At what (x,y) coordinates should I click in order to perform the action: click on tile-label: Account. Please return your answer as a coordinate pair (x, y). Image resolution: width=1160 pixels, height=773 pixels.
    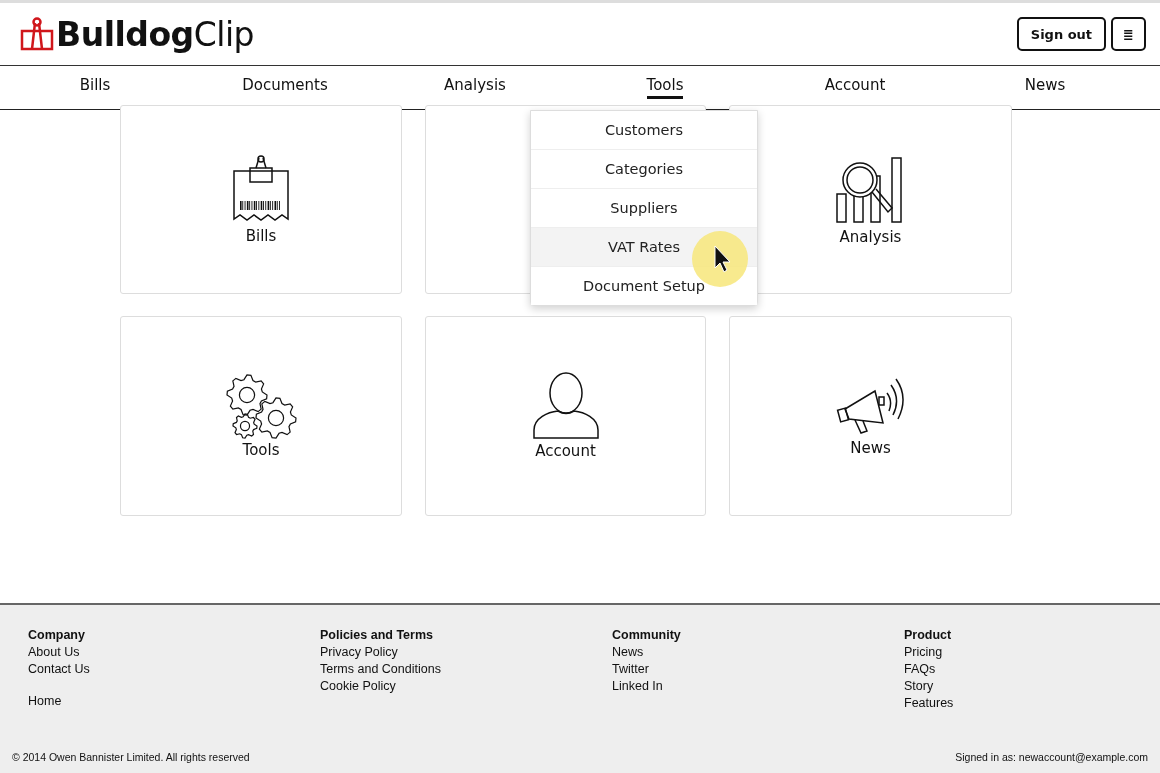
    Looking at the image, I should click on (565, 451).